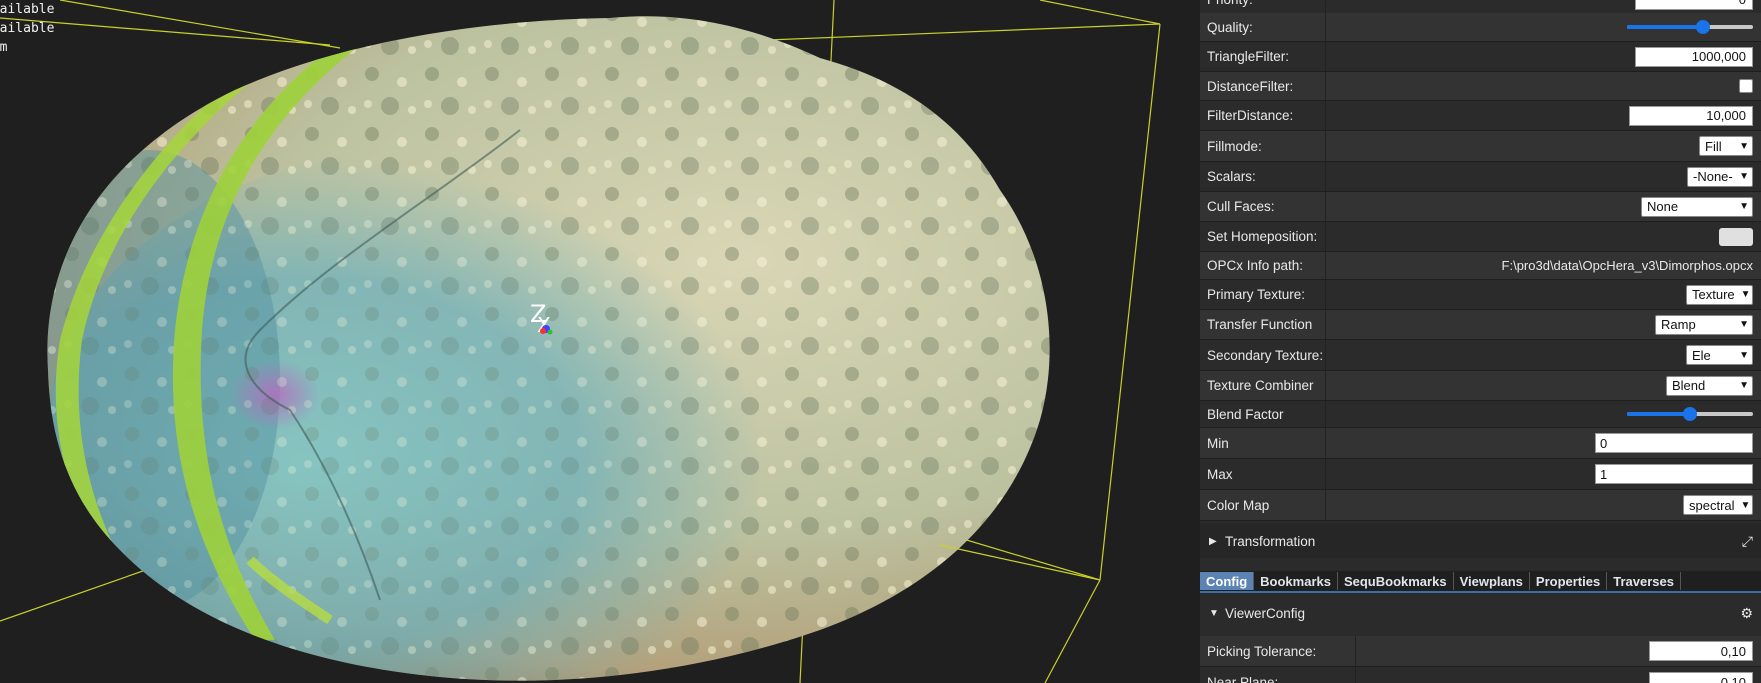 This screenshot has height=683, width=1761. What do you see at coordinates (1278, 651) in the screenshot?
I see `picking-tolerance-label: Picking Tolerance:` at bounding box center [1278, 651].